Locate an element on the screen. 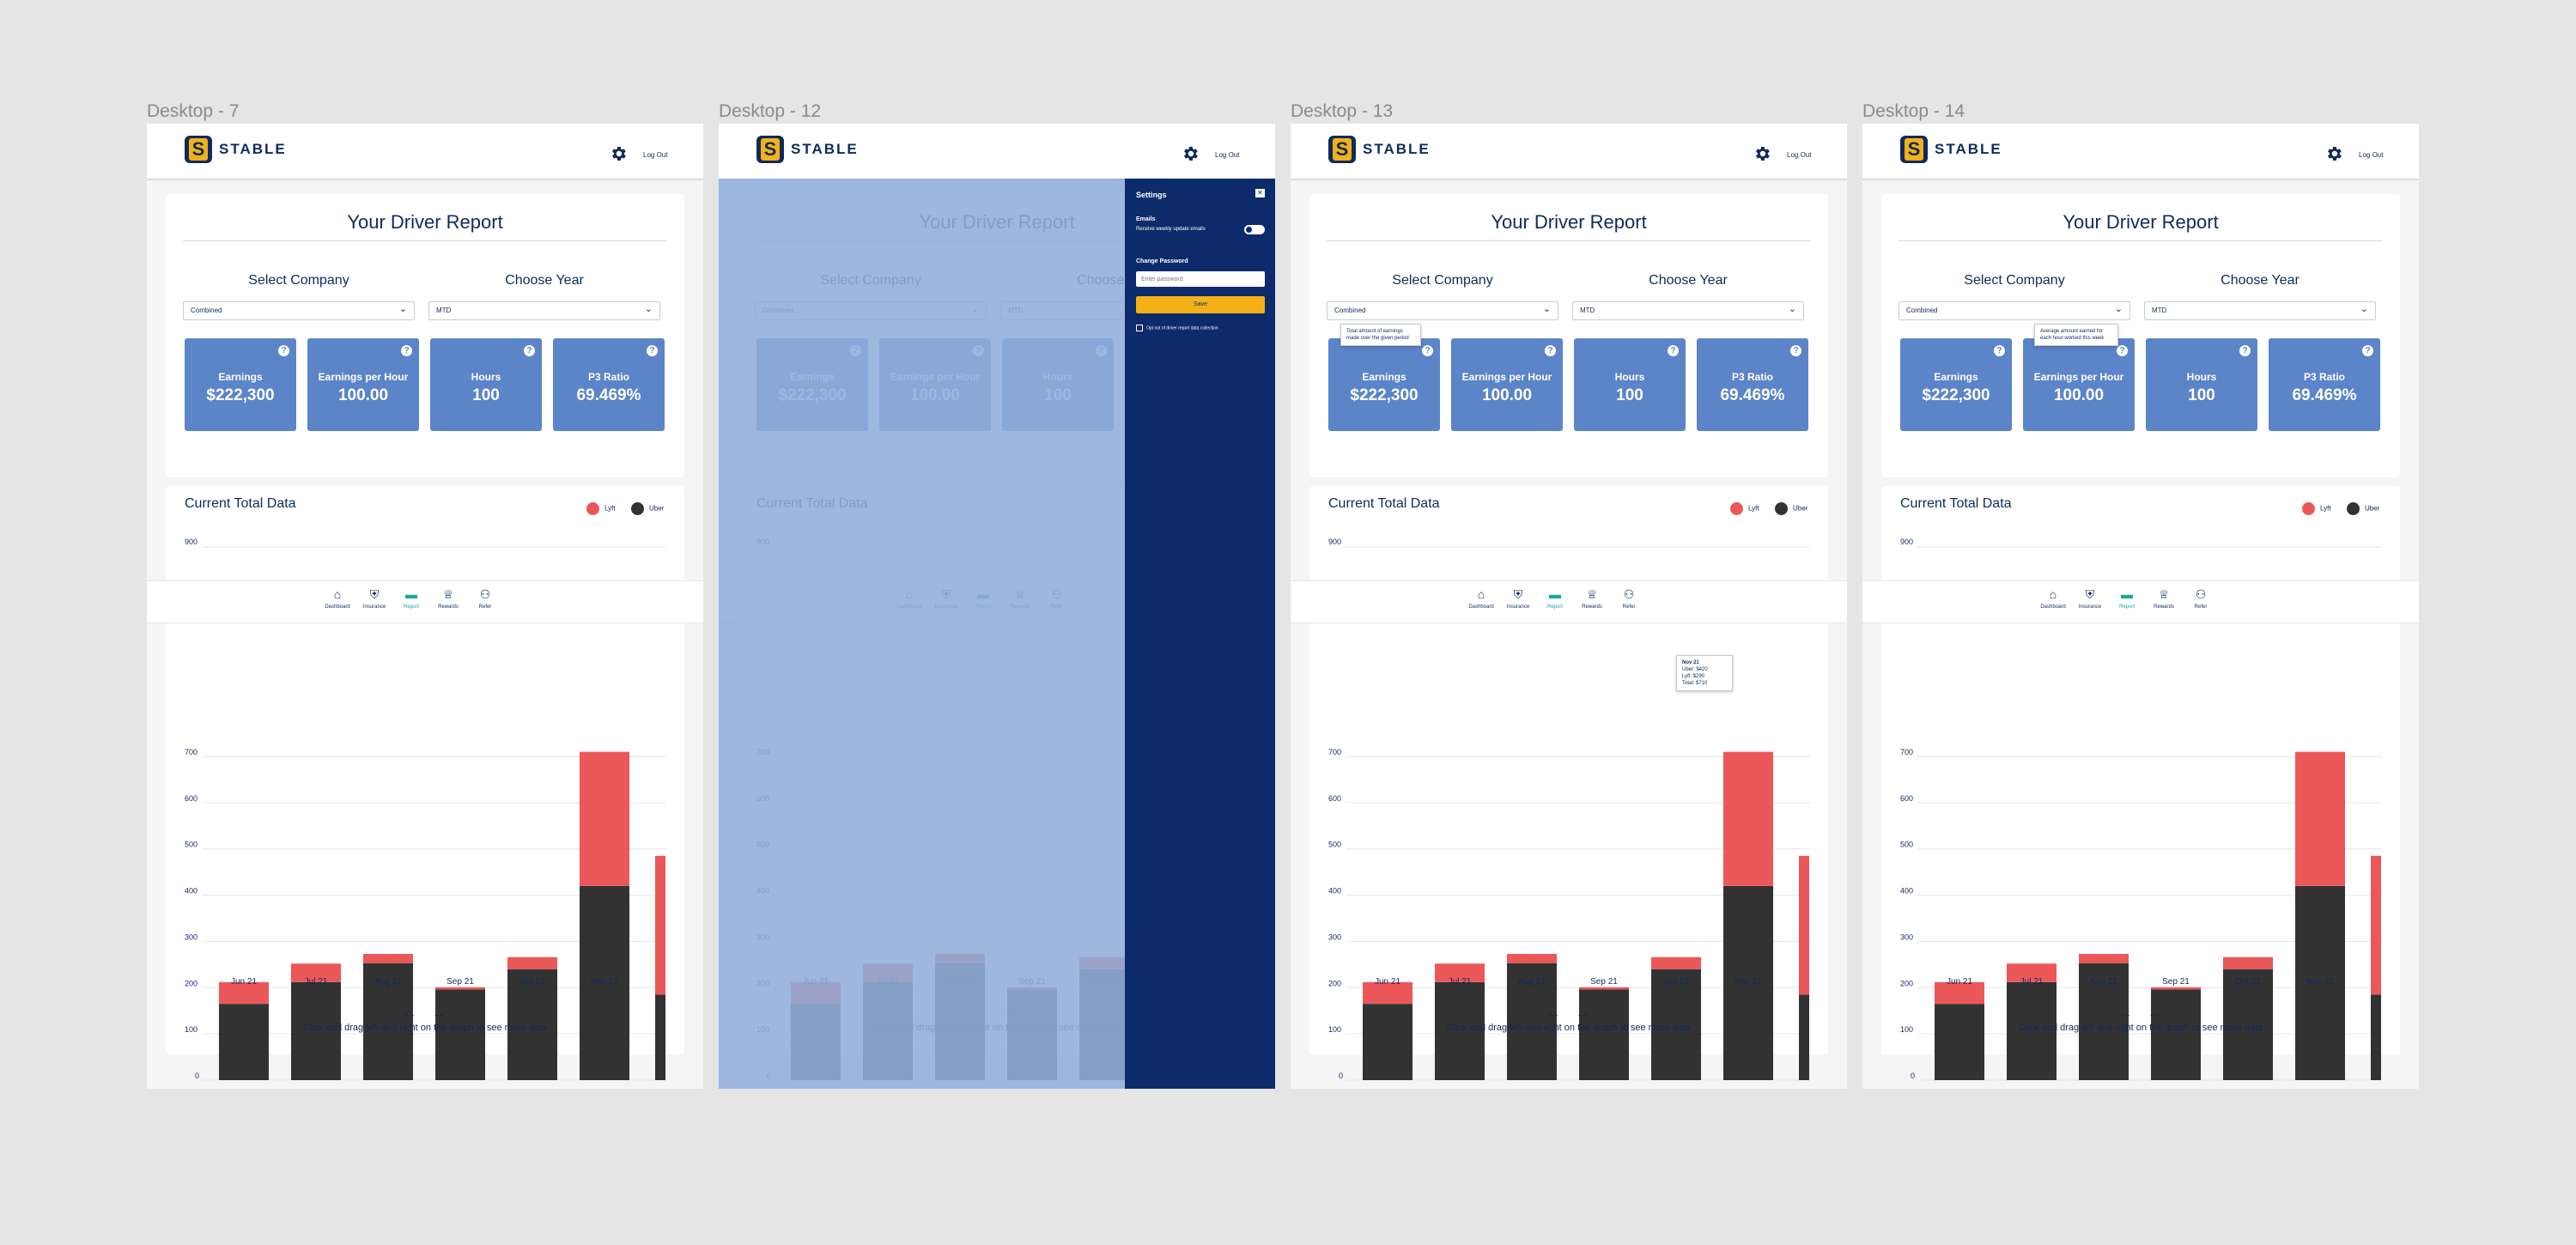 The image size is (2576, 1245). modal-overlay is located at coordinates (922, 634).